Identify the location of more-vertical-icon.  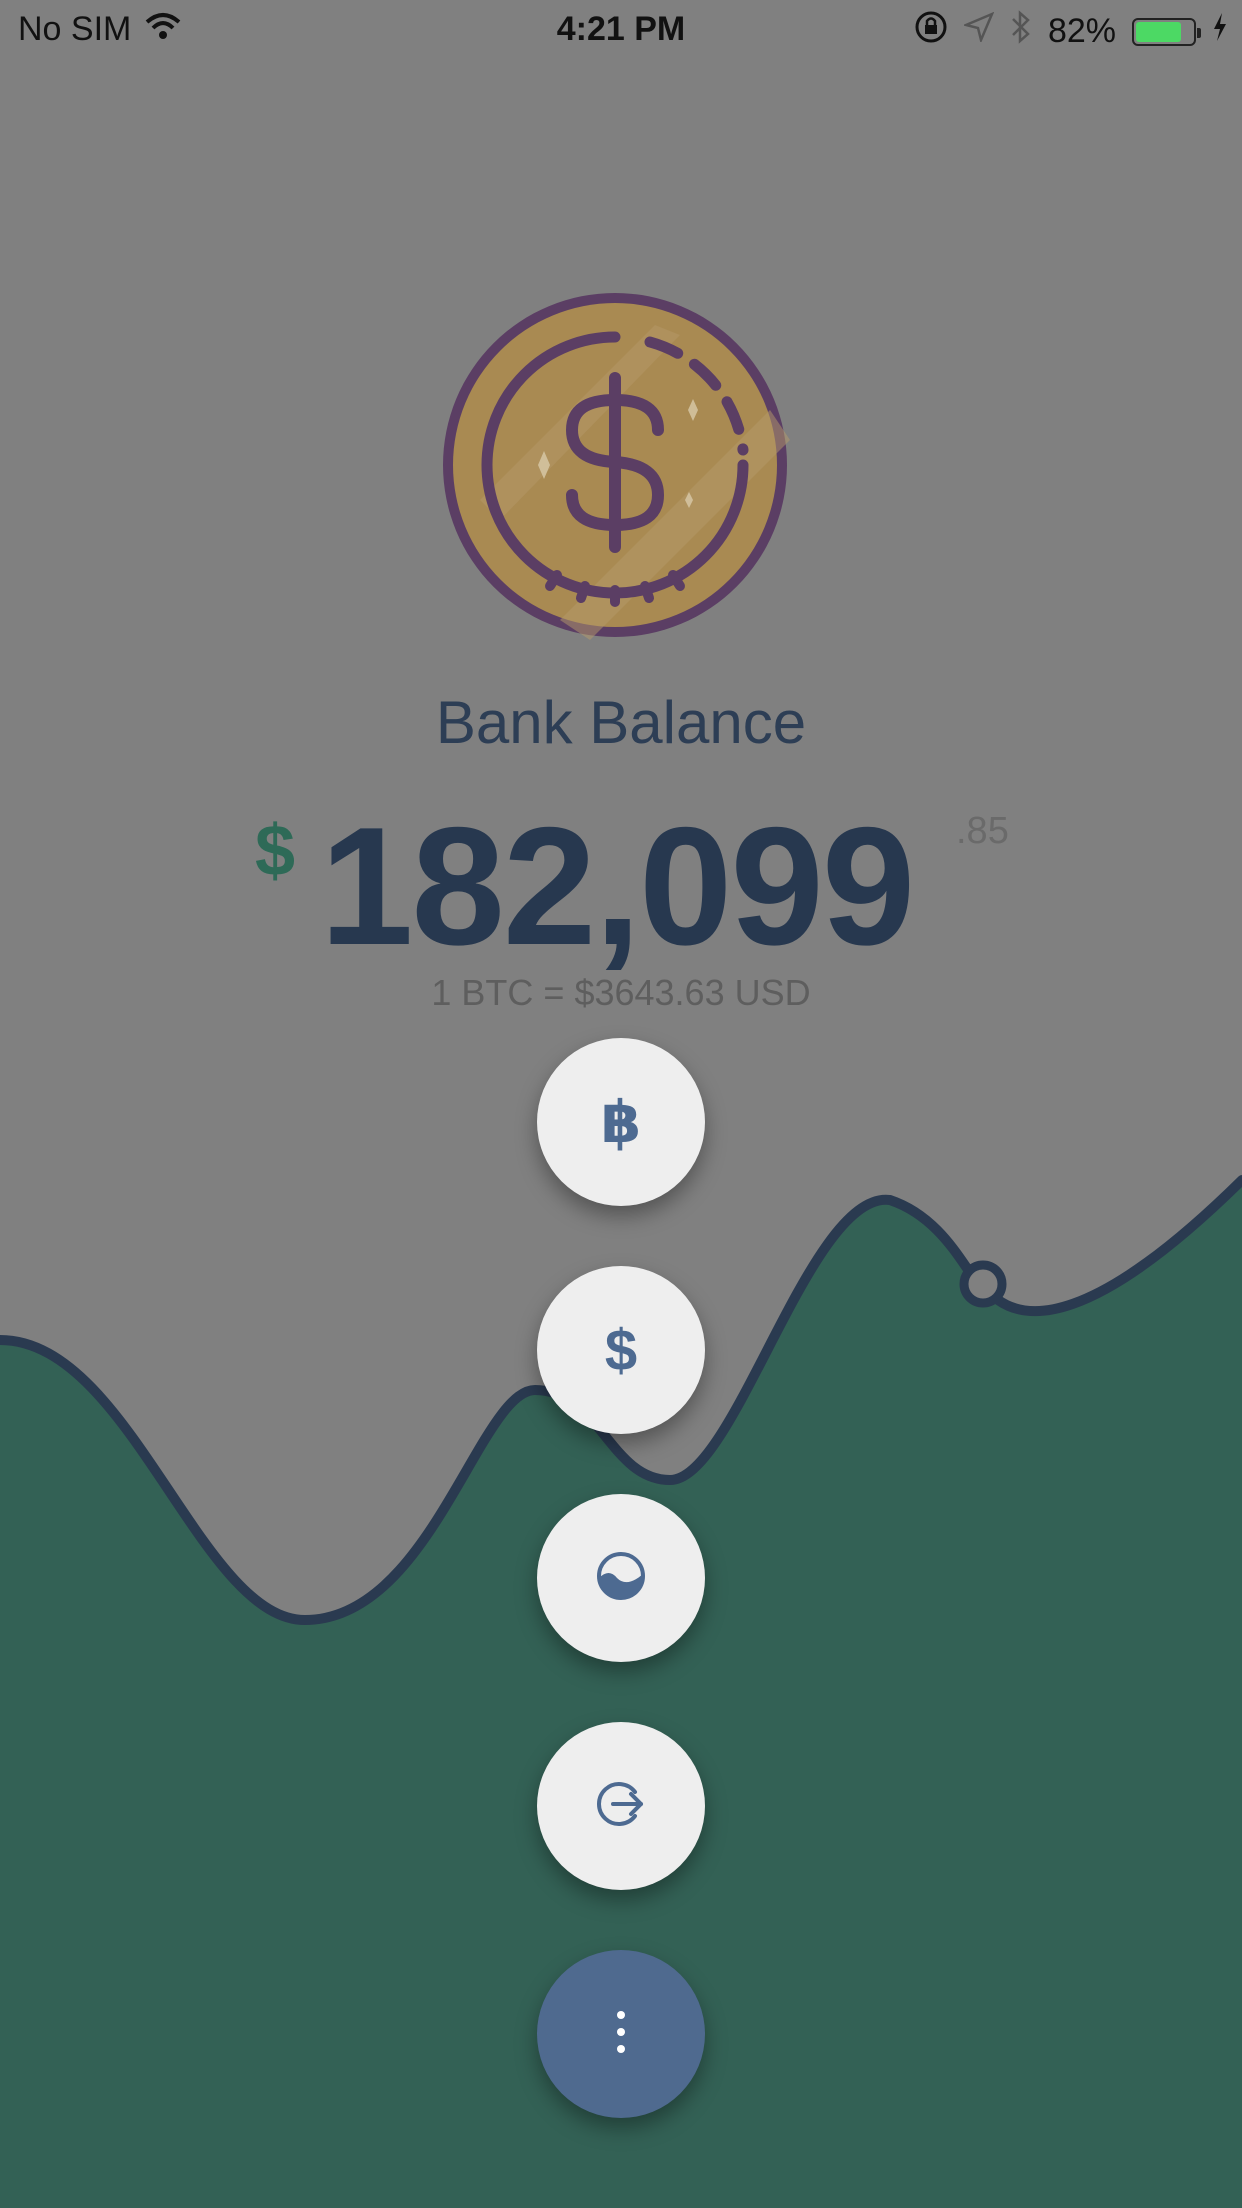
(621, 2034).